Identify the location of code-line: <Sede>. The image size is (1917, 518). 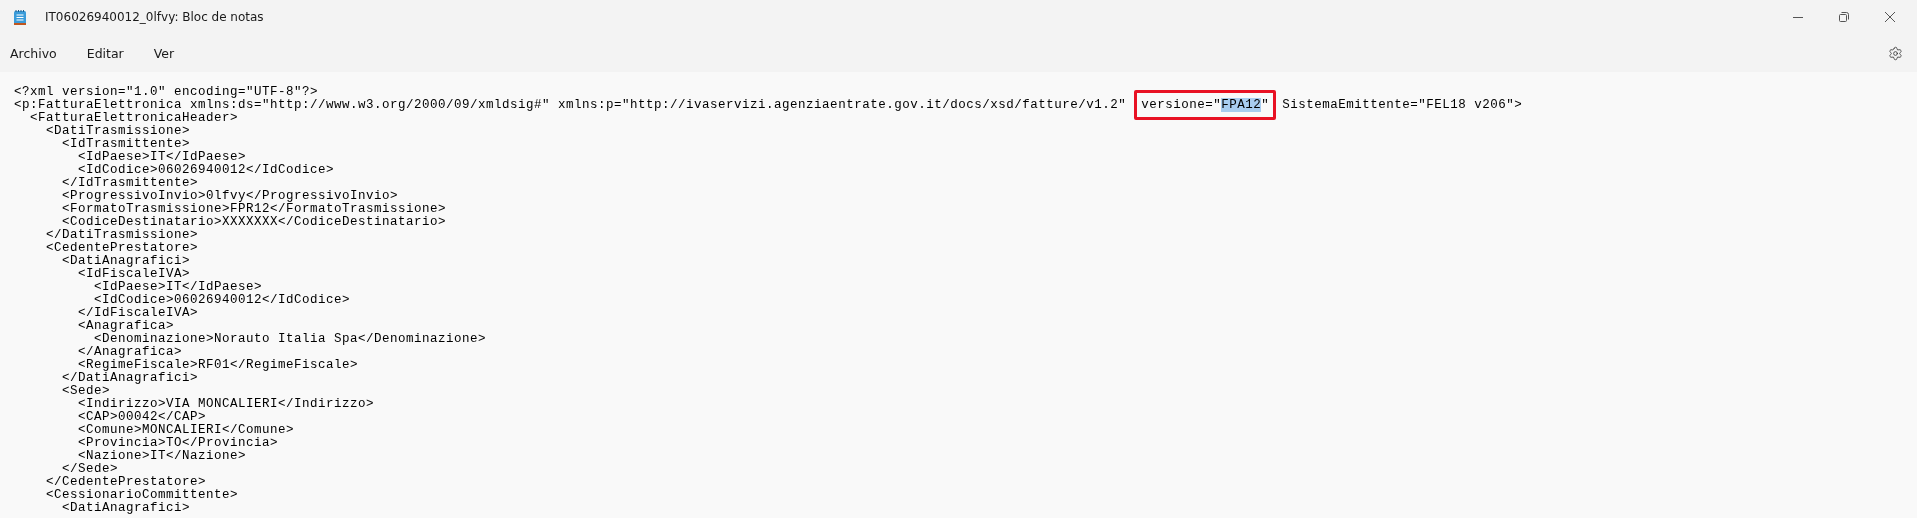
(86, 391).